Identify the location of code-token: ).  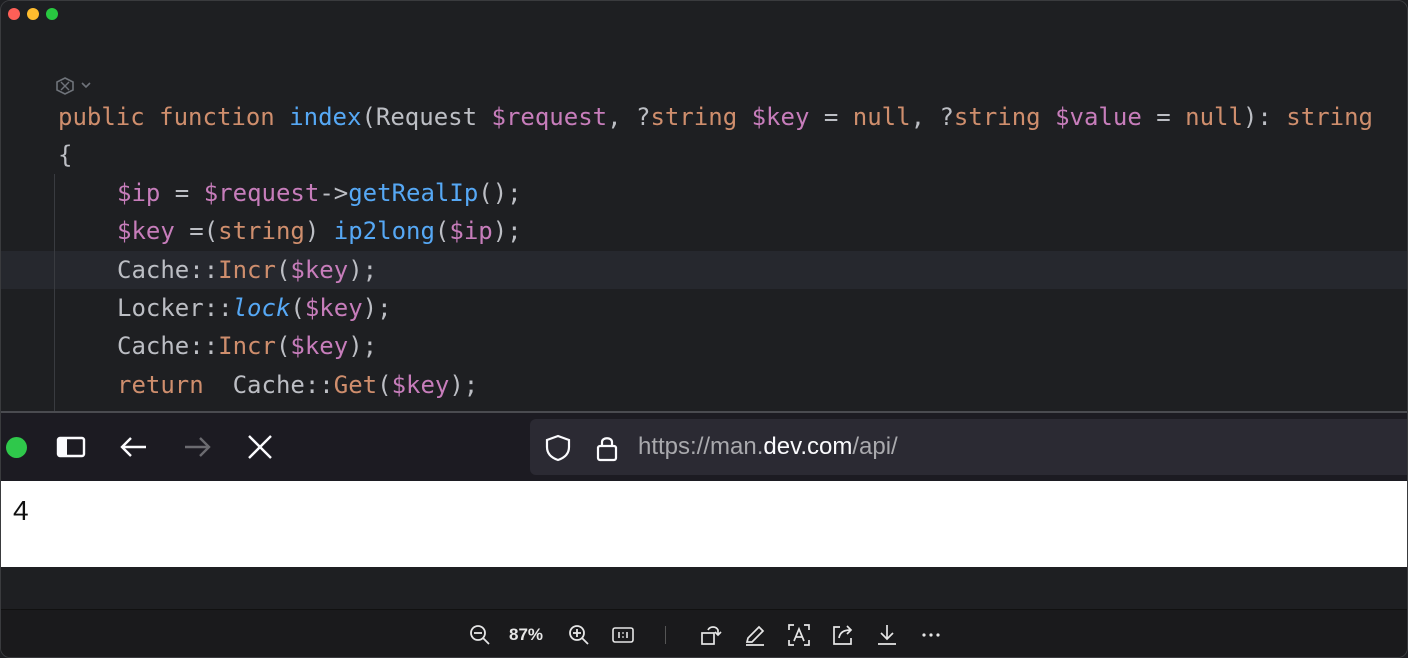
(319, 231).